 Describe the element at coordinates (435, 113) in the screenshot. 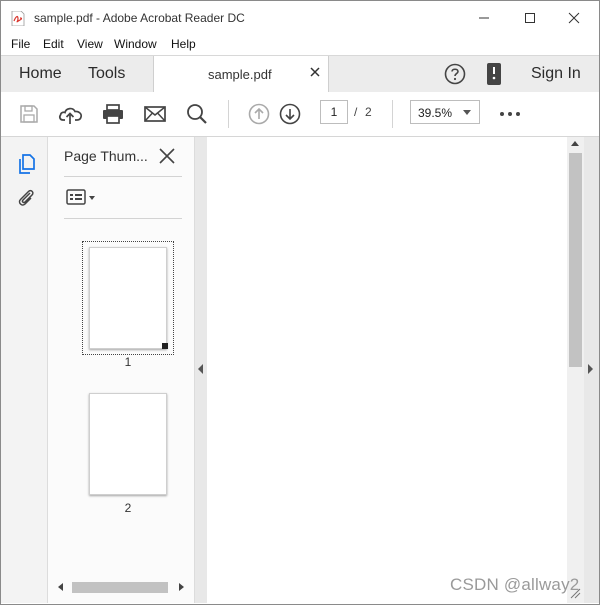

I see `zoom-value: 39.5%` at that location.